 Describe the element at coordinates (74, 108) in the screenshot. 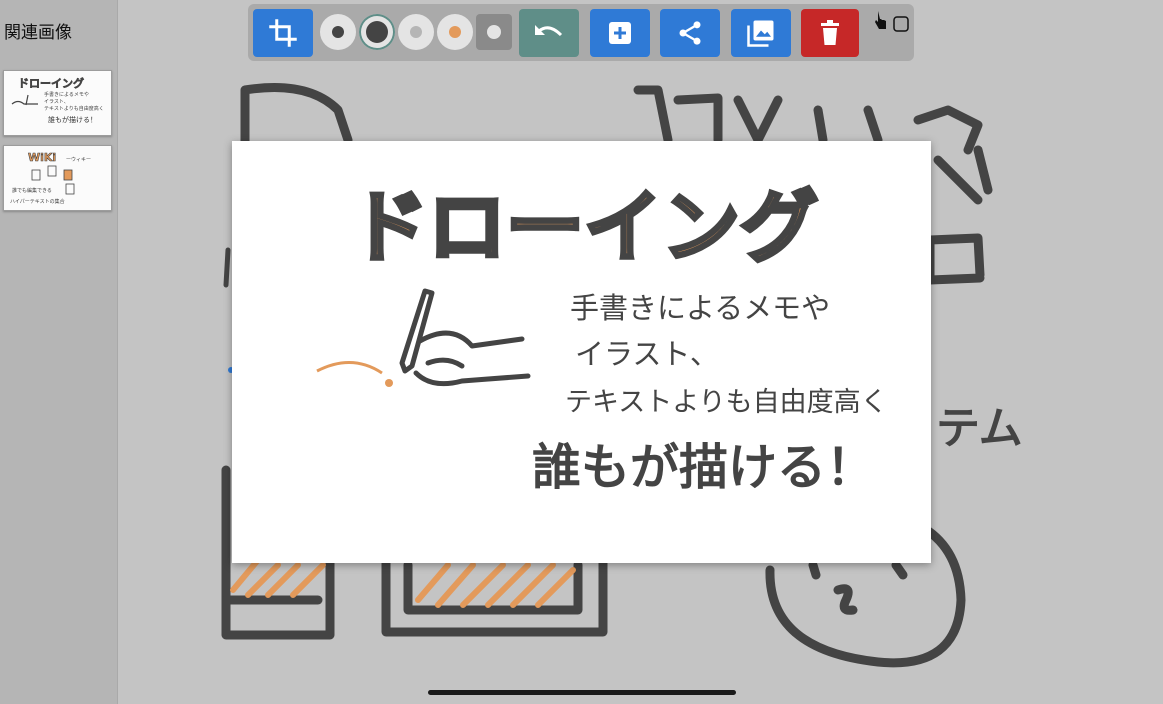

I see `thumbnail-drawing-line3: テキストよりも自由度高く` at that location.